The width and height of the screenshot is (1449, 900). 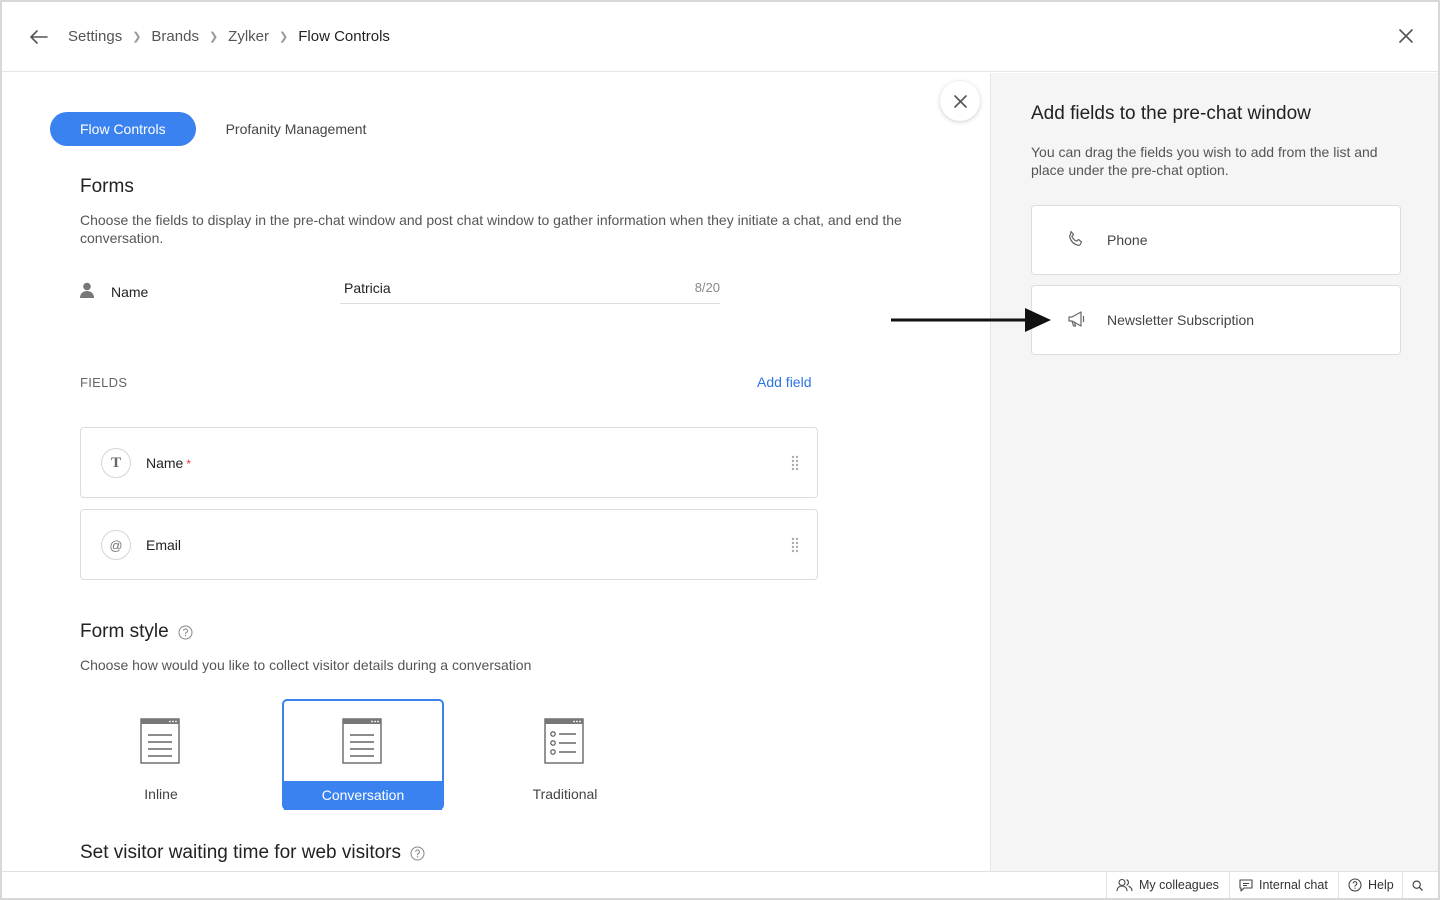 What do you see at coordinates (1077, 321) in the screenshot?
I see `megaphone-icon` at bounding box center [1077, 321].